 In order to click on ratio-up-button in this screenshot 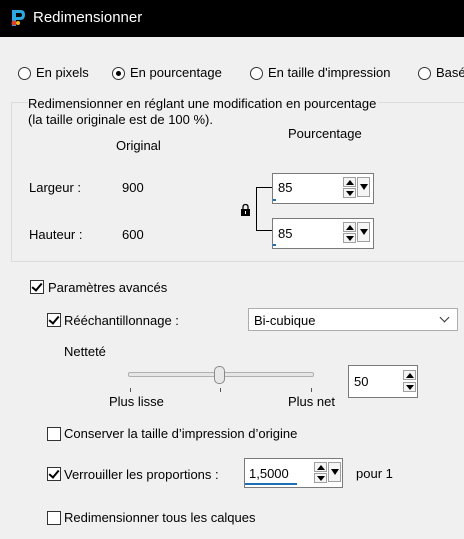, I will do `click(320, 467)`.